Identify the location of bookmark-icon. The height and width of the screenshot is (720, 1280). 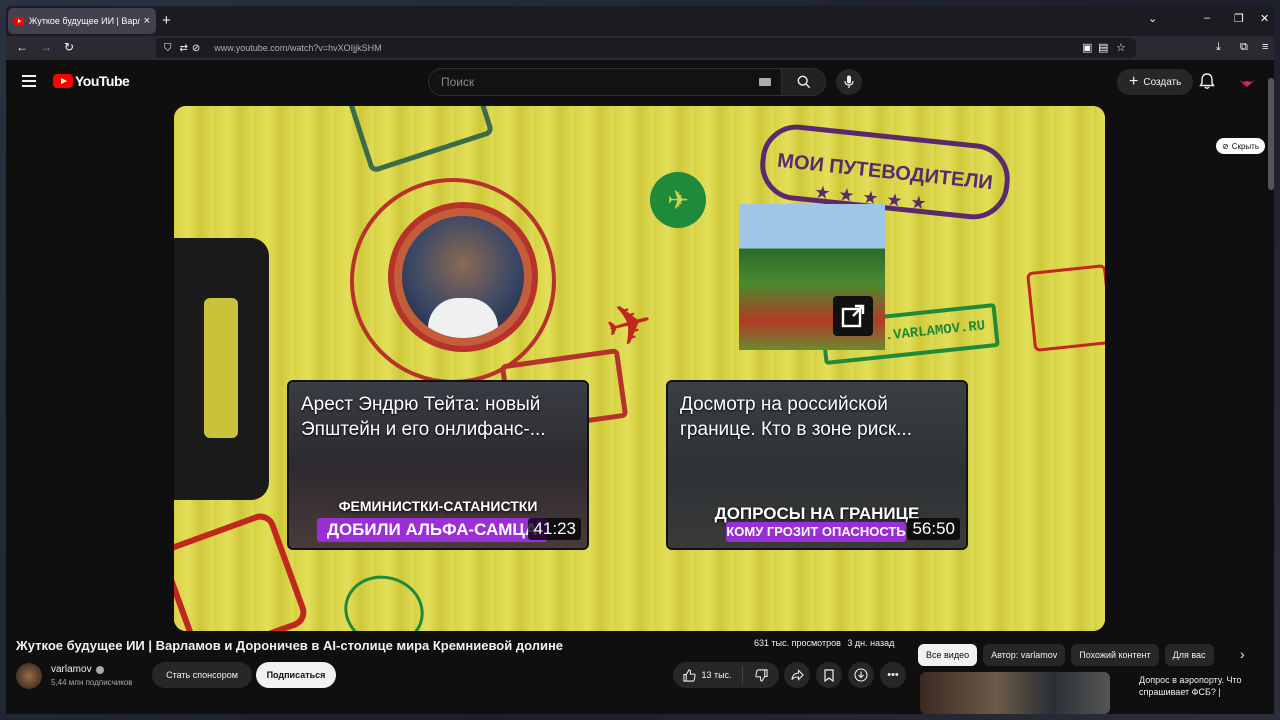
(829, 675).